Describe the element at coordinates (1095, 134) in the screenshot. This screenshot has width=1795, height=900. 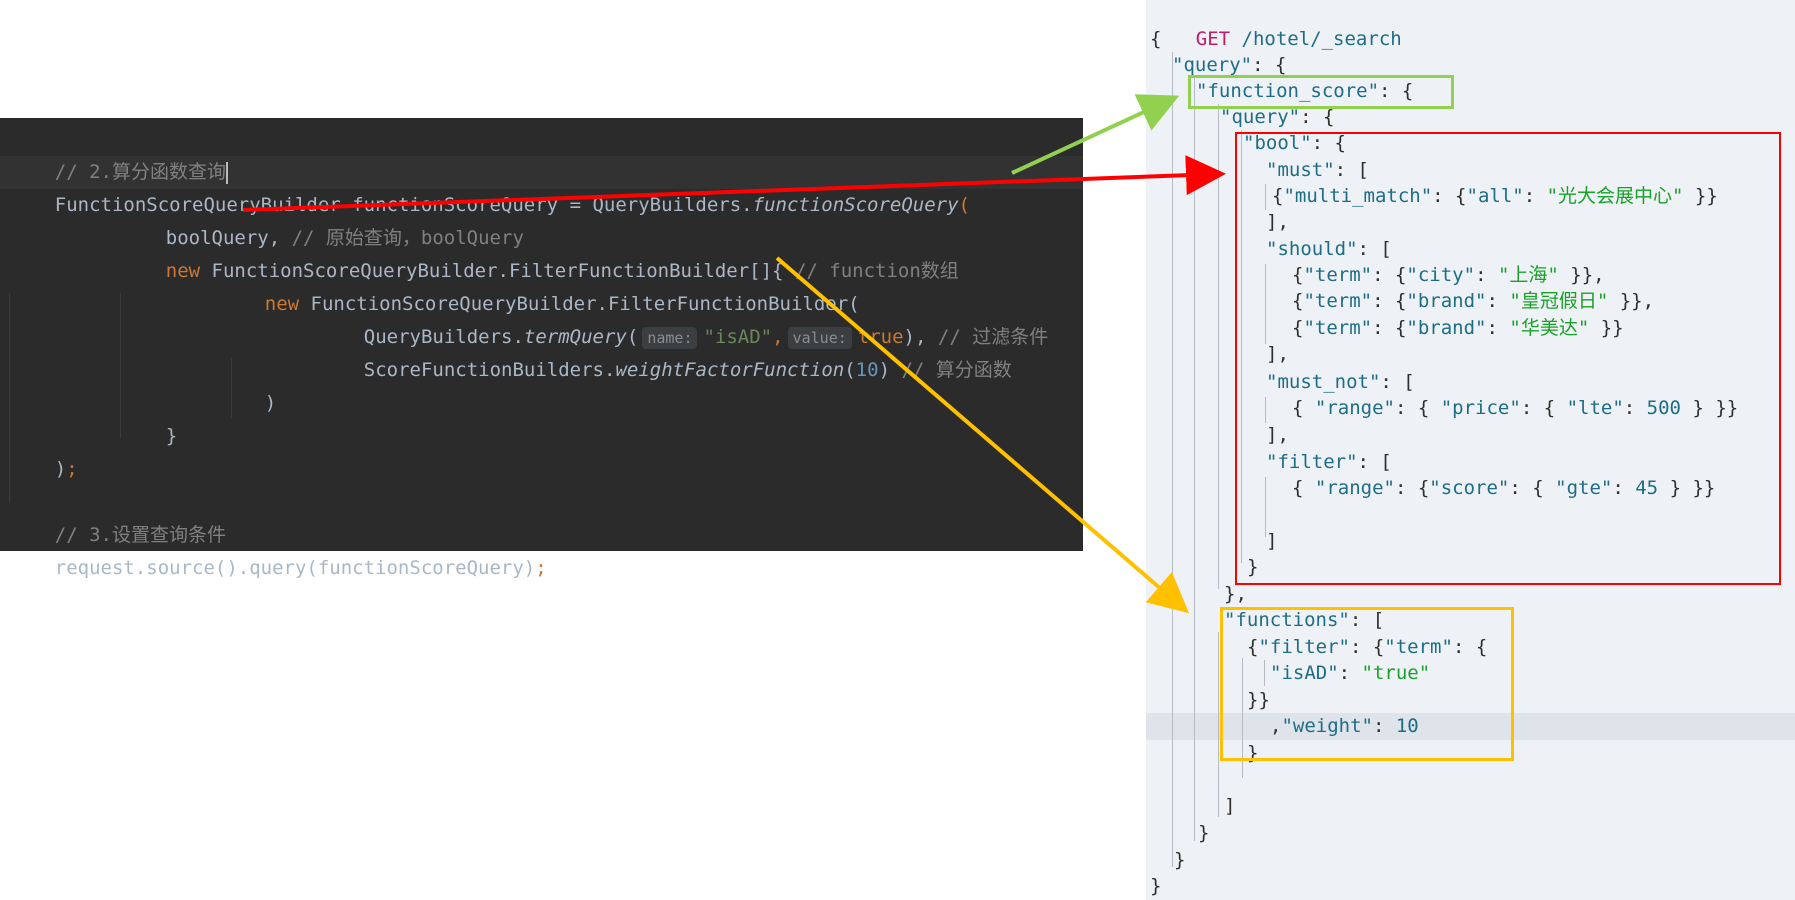
I see `arrow-function-score` at that location.